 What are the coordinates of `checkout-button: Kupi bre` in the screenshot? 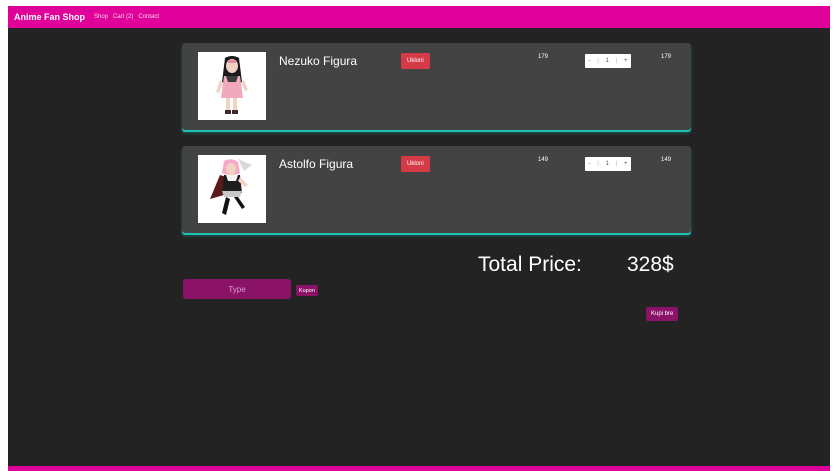 It's located at (662, 314).